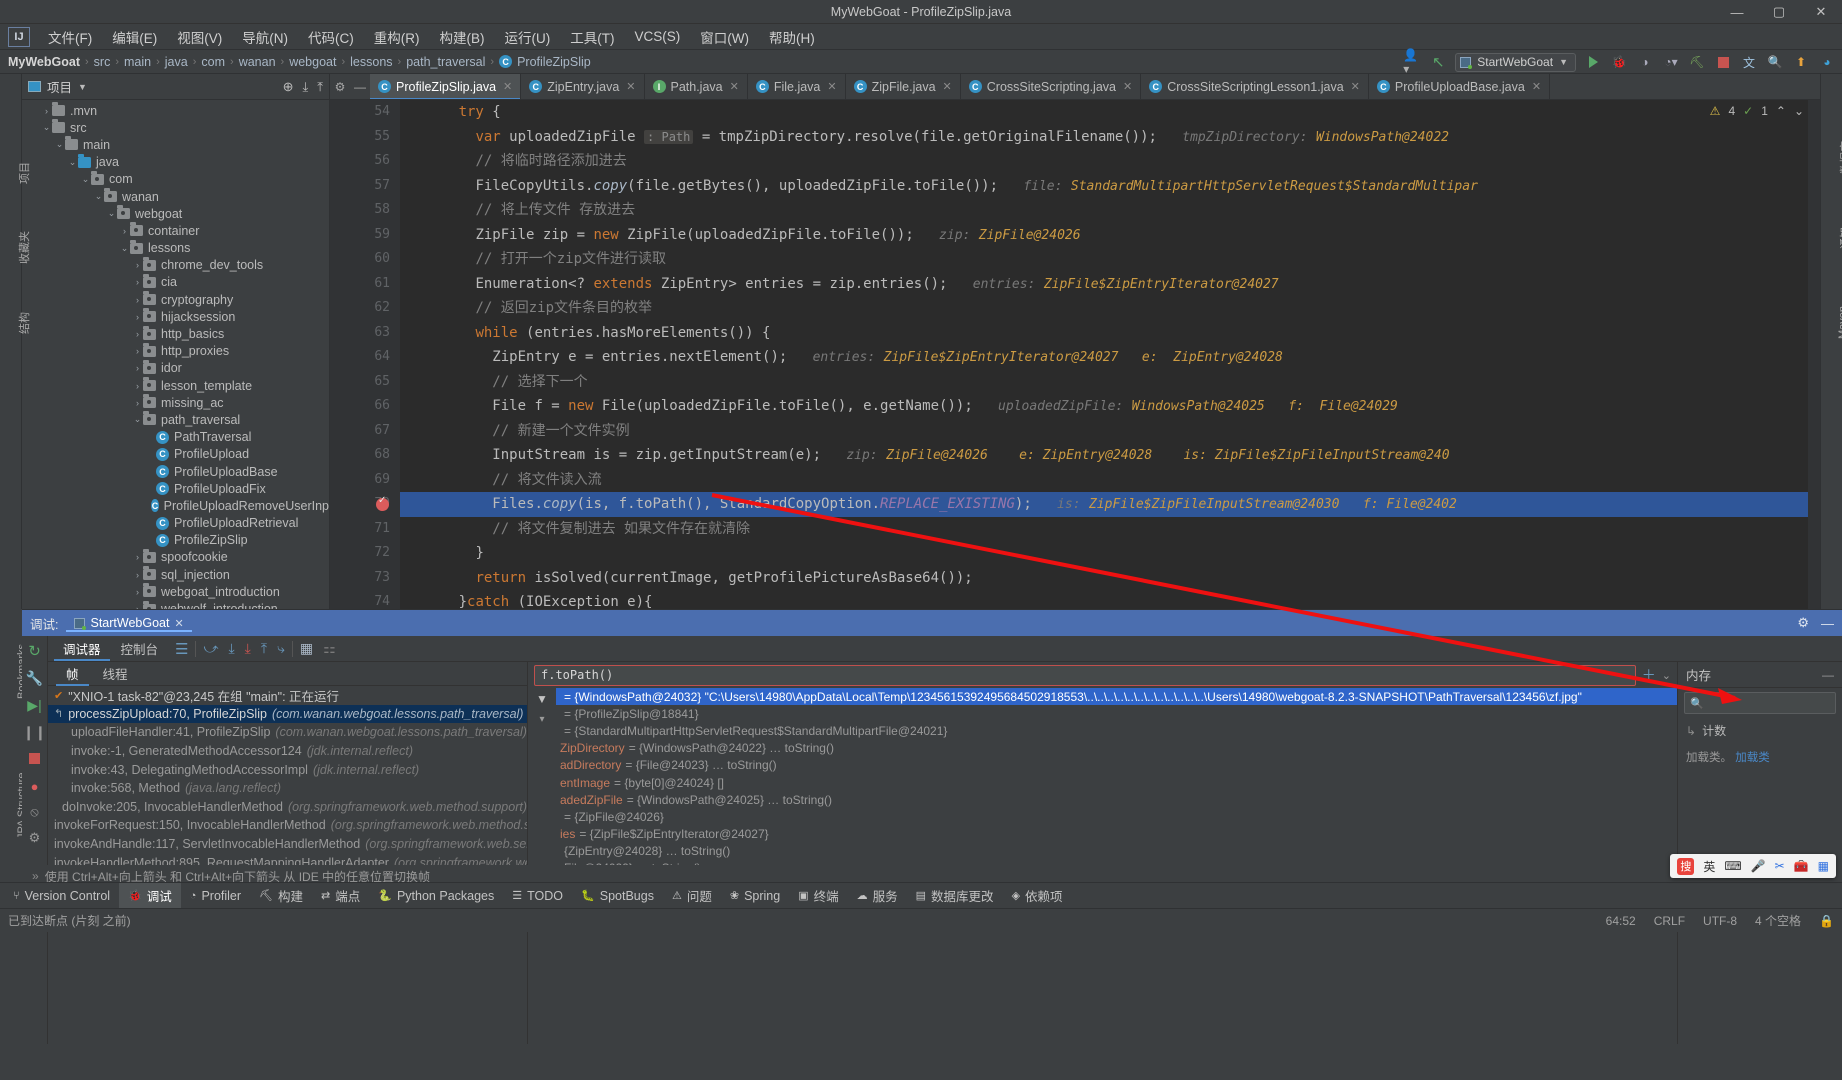  Describe the element at coordinates (436, 895) in the screenshot. I see `bottom-tool-button: 🐍 Python Packages` at that location.